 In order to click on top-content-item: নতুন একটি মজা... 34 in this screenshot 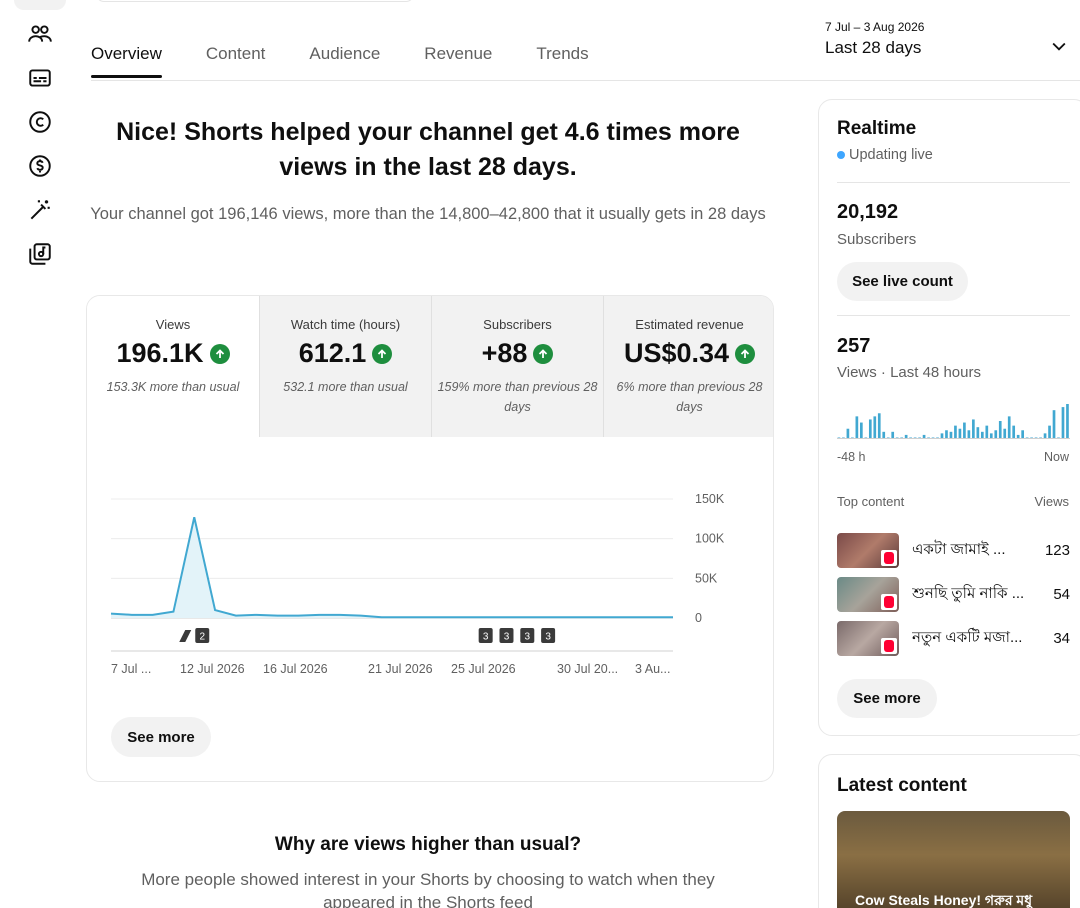, I will do `click(953, 638)`.